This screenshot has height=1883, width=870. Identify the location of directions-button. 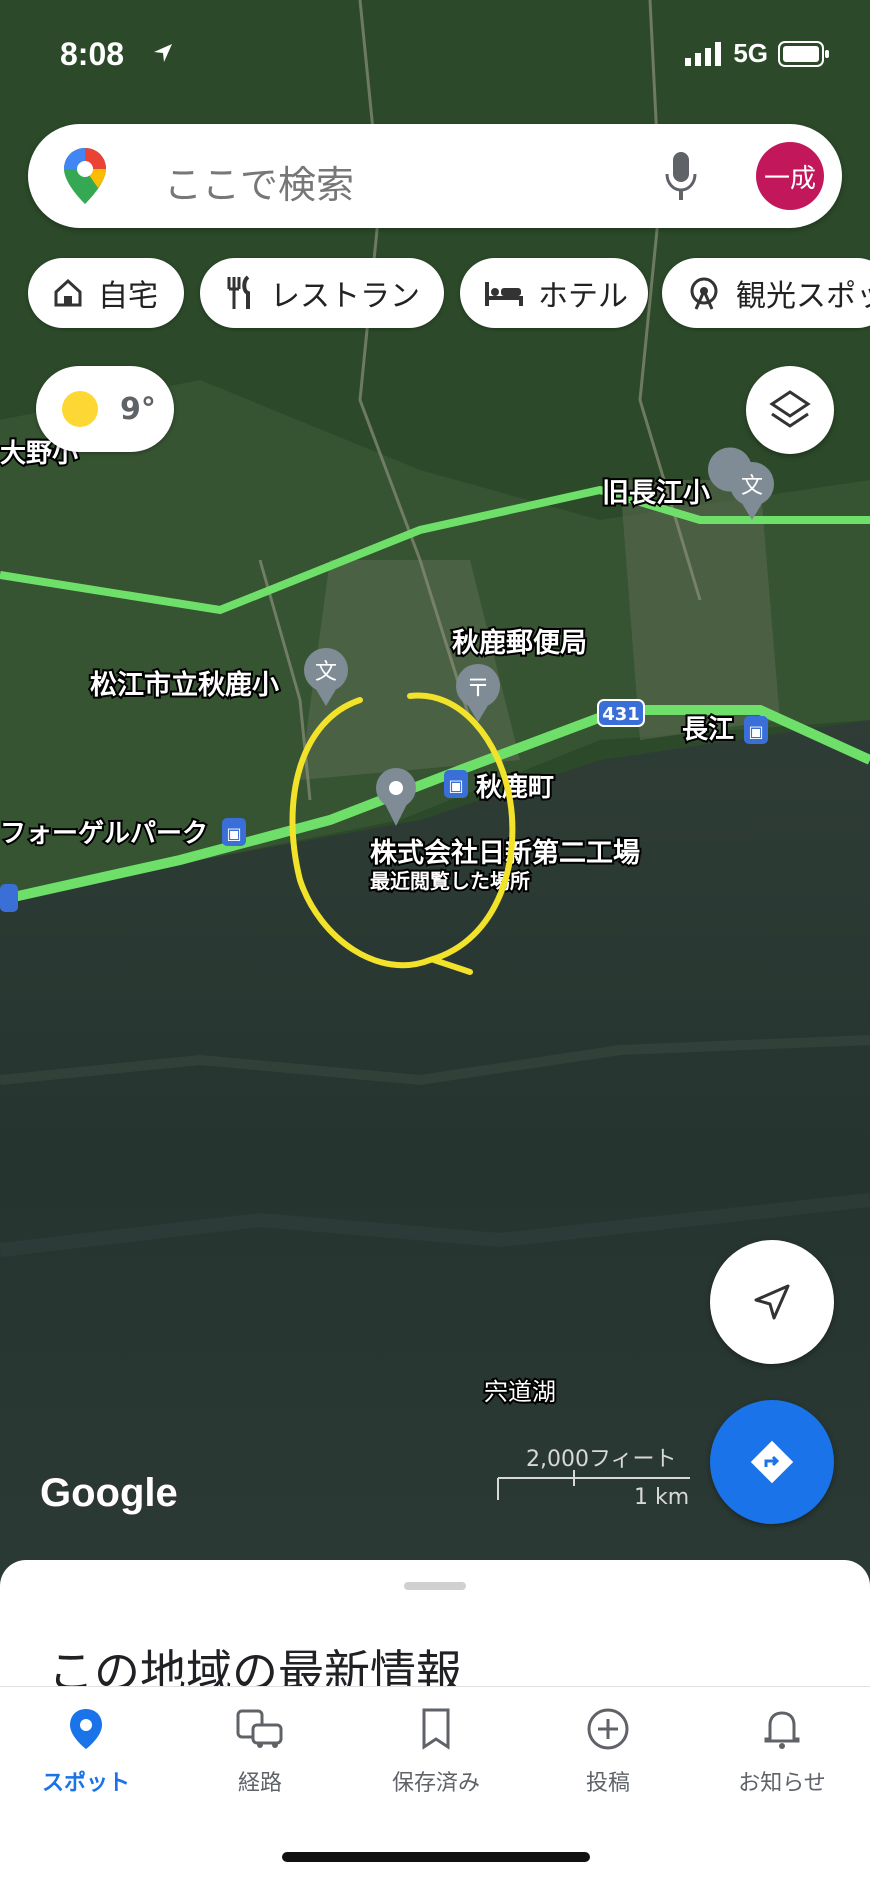
(772, 1462).